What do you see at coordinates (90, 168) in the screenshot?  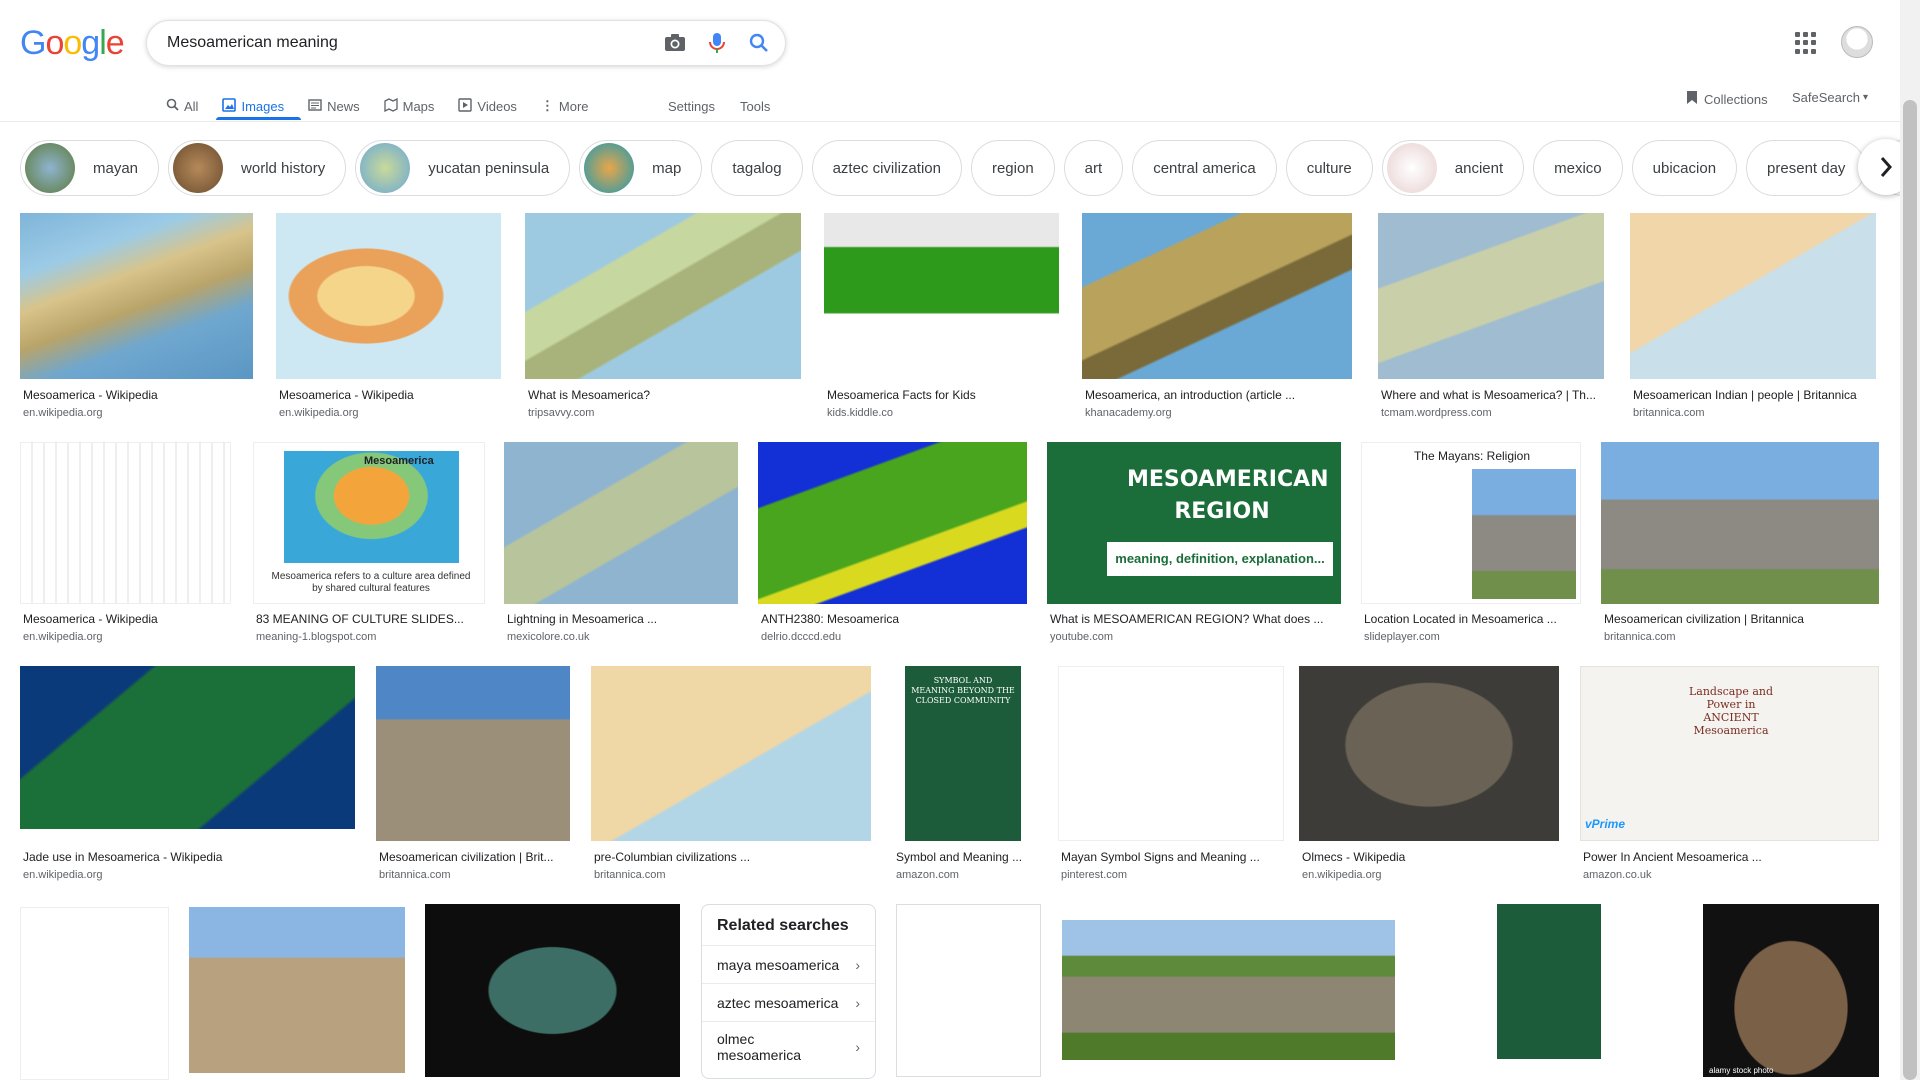 I see `chip-mayan: mayan` at bounding box center [90, 168].